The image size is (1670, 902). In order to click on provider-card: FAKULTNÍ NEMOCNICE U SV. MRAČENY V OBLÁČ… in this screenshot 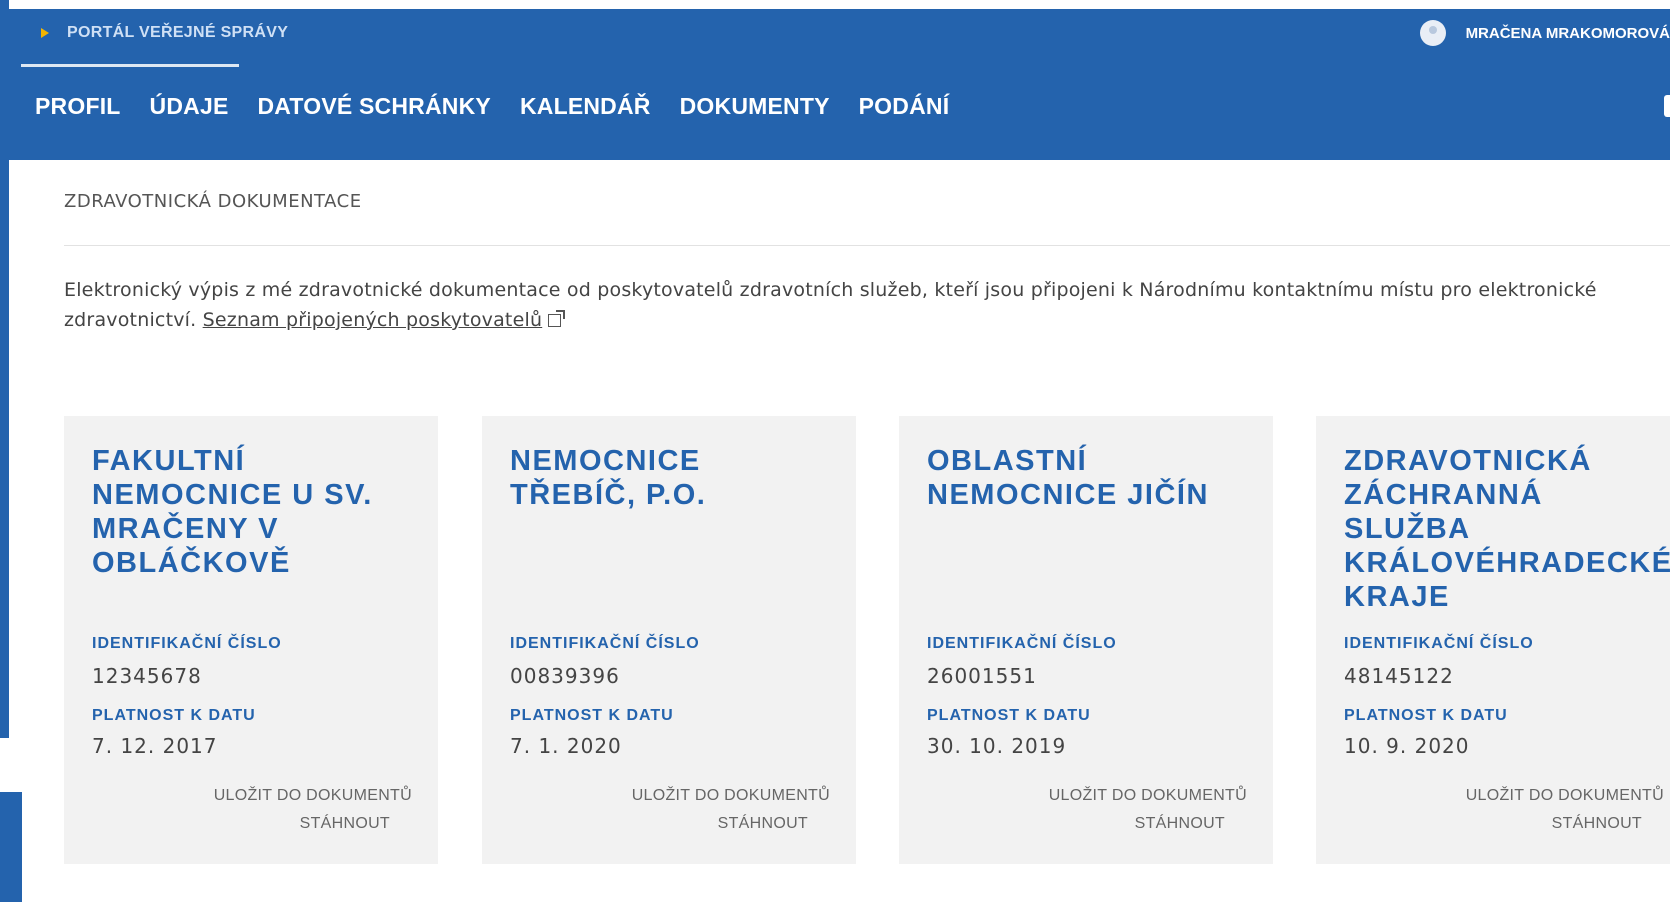, I will do `click(251, 640)`.